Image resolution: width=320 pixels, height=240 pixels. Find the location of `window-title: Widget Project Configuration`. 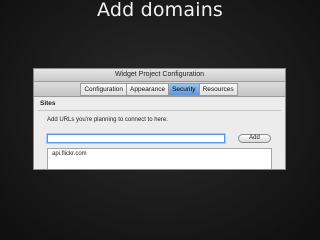

window-title: Widget Project Configuration is located at coordinates (159, 75).